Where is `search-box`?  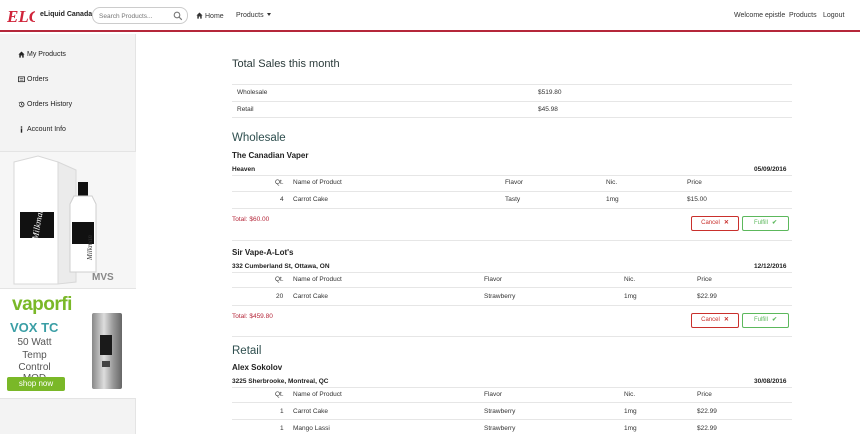
search-box is located at coordinates (140, 15).